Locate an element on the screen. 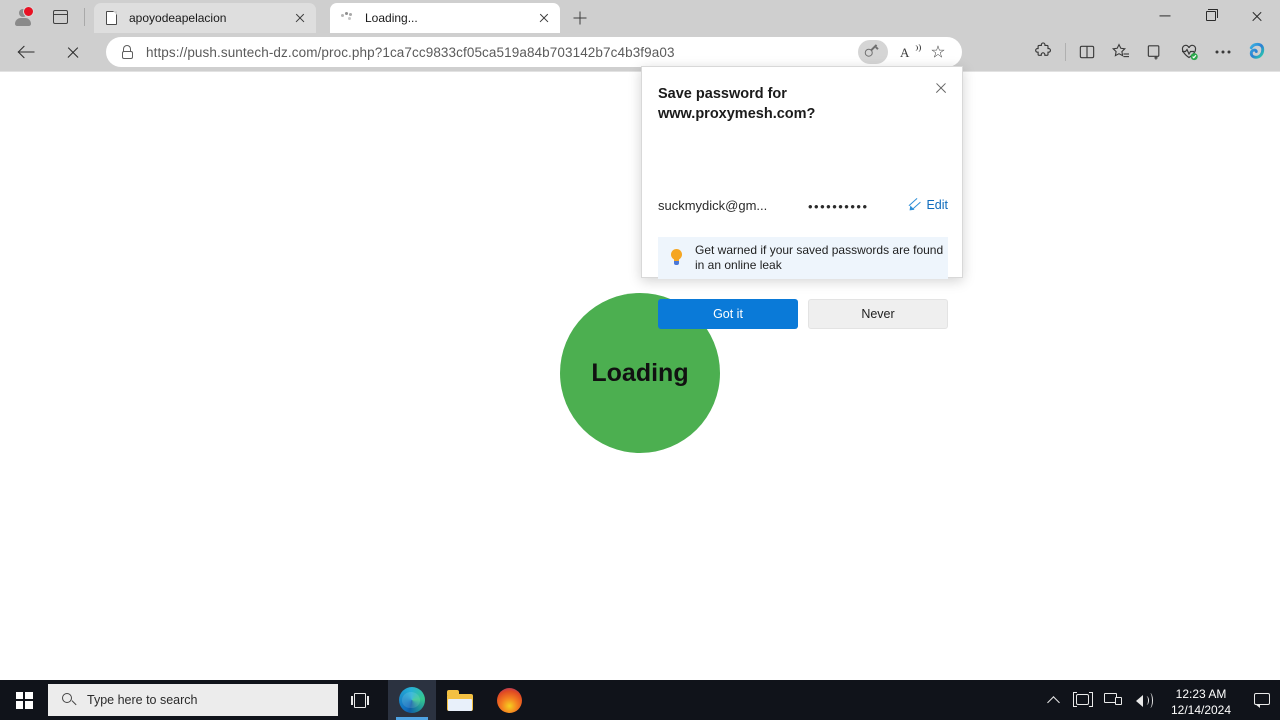  arrow-left-icon is located at coordinates (27, 52).